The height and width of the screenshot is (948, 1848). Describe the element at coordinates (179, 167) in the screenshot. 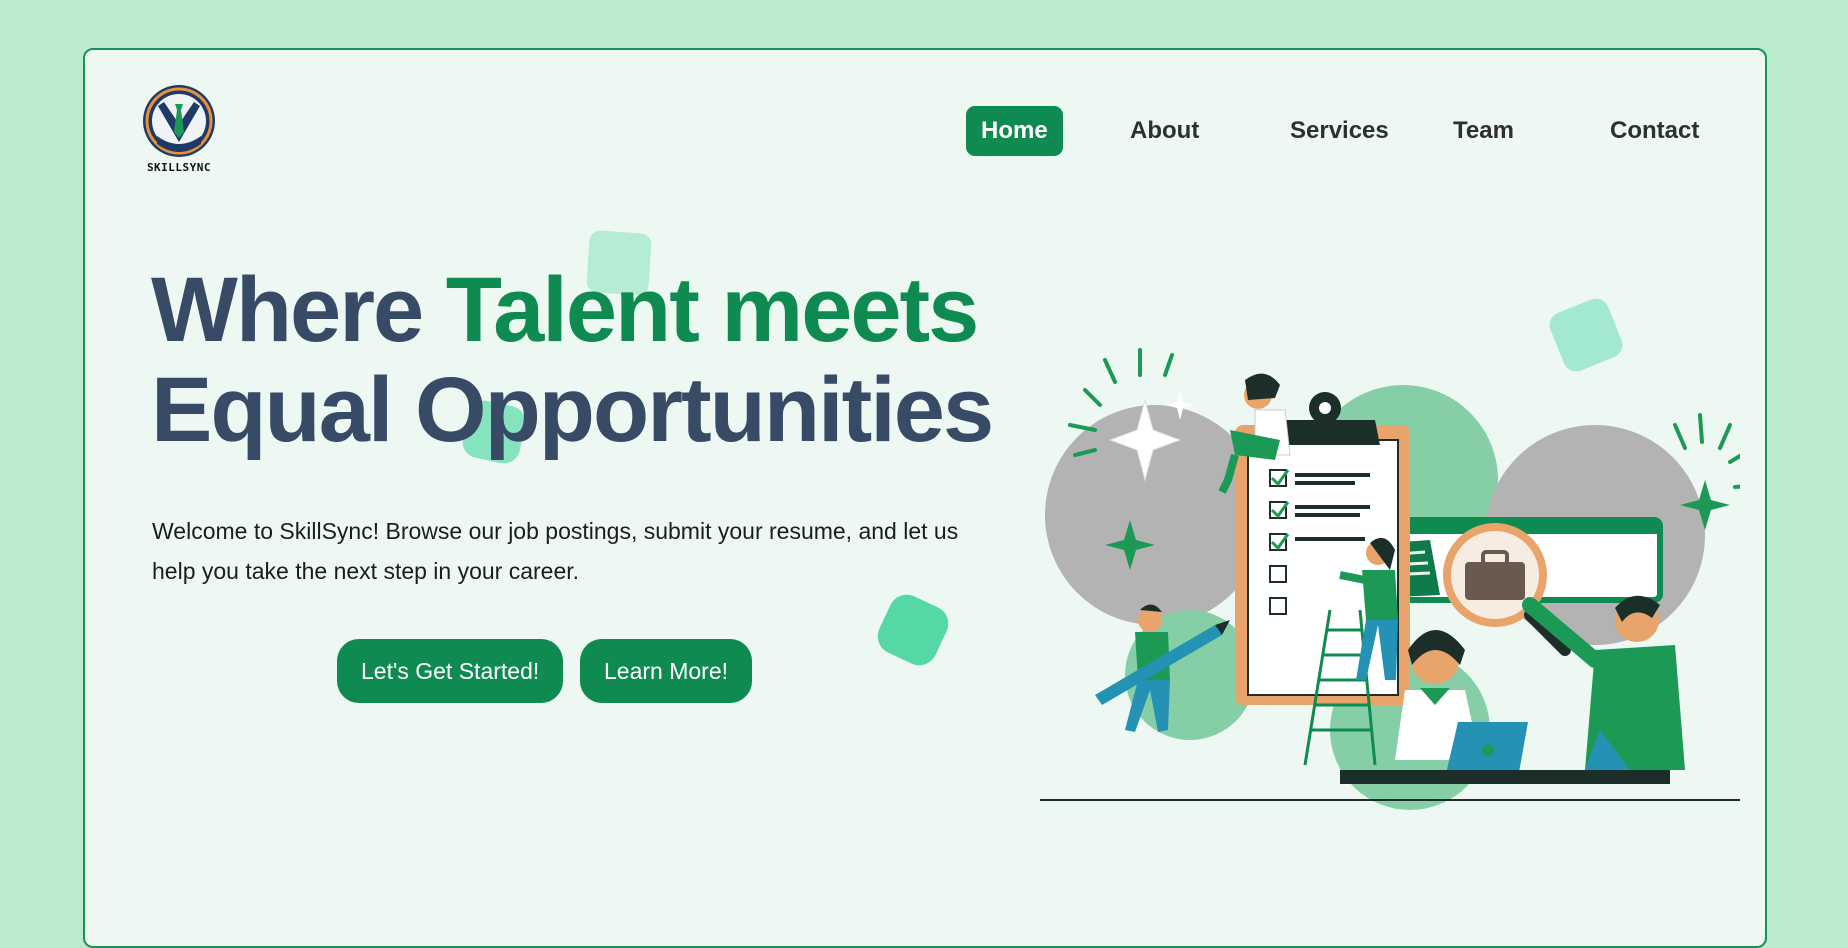

I see `logo-text: SKILLSYNC` at that location.